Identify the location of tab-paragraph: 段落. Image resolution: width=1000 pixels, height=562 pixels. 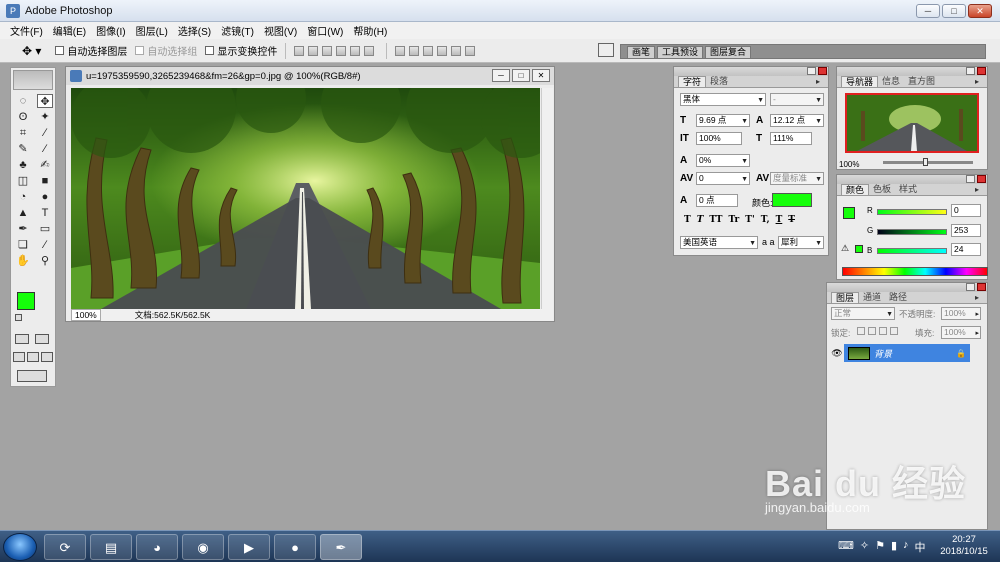
(719, 81).